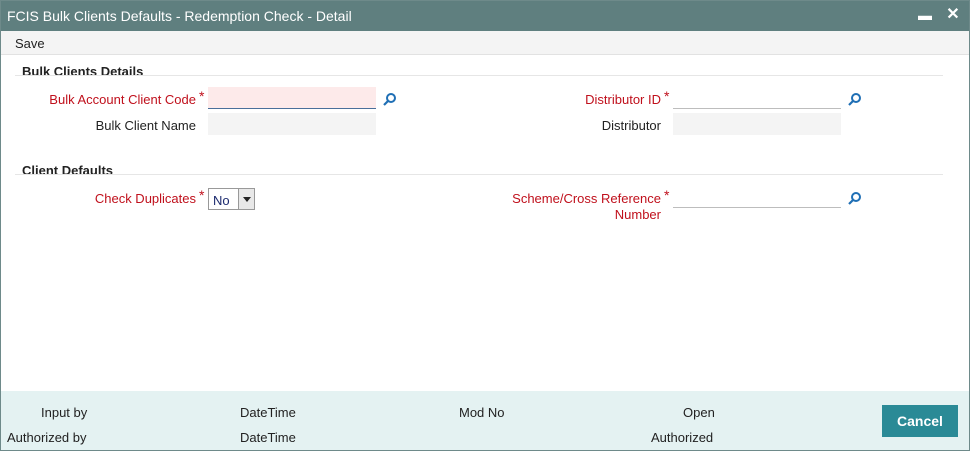  I want to click on check-duplicates-label: Check Duplicates, so click(145, 198).